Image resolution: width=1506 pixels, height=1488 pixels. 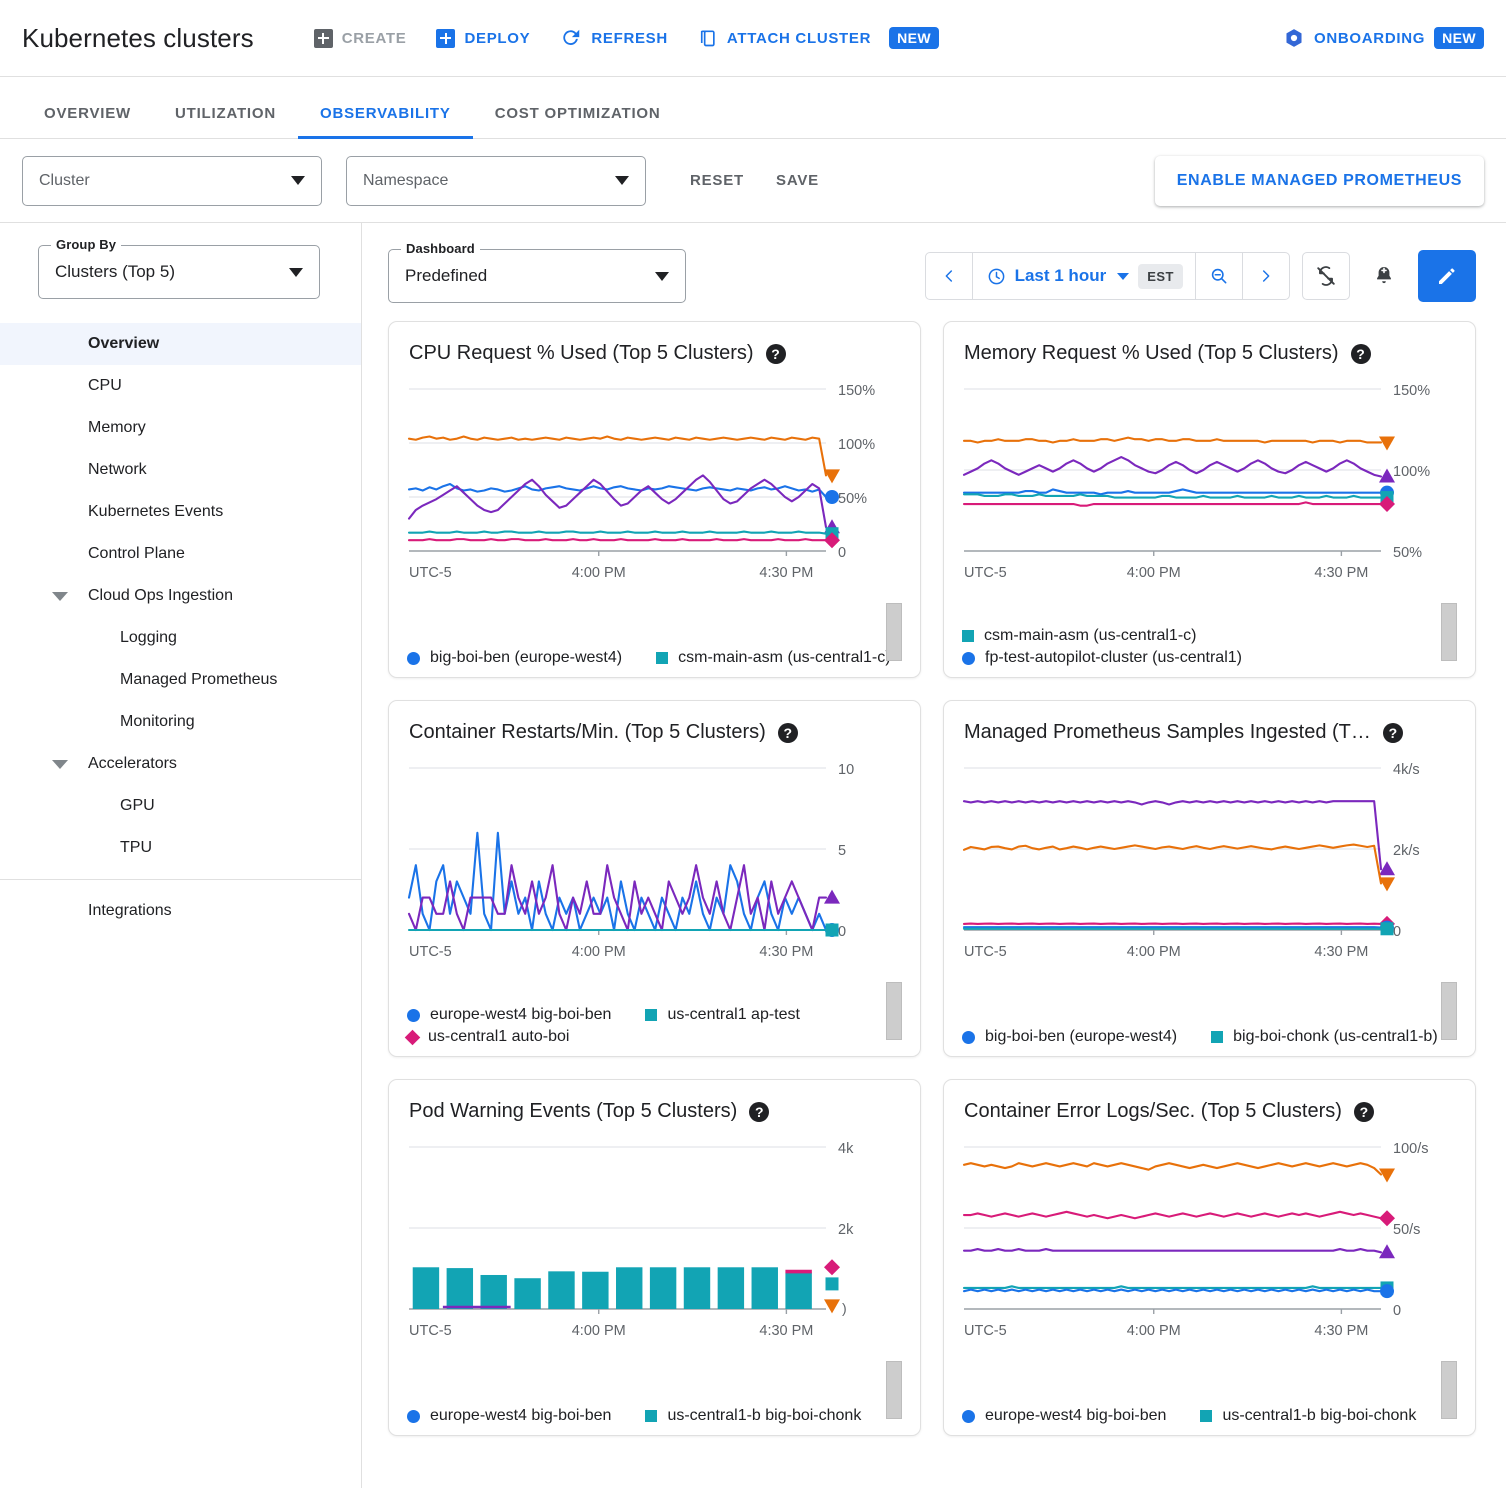 What do you see at coordinates (717, 180) in the screenshot?
I see `reset-button: RESET` at bounding box center [717, 180].